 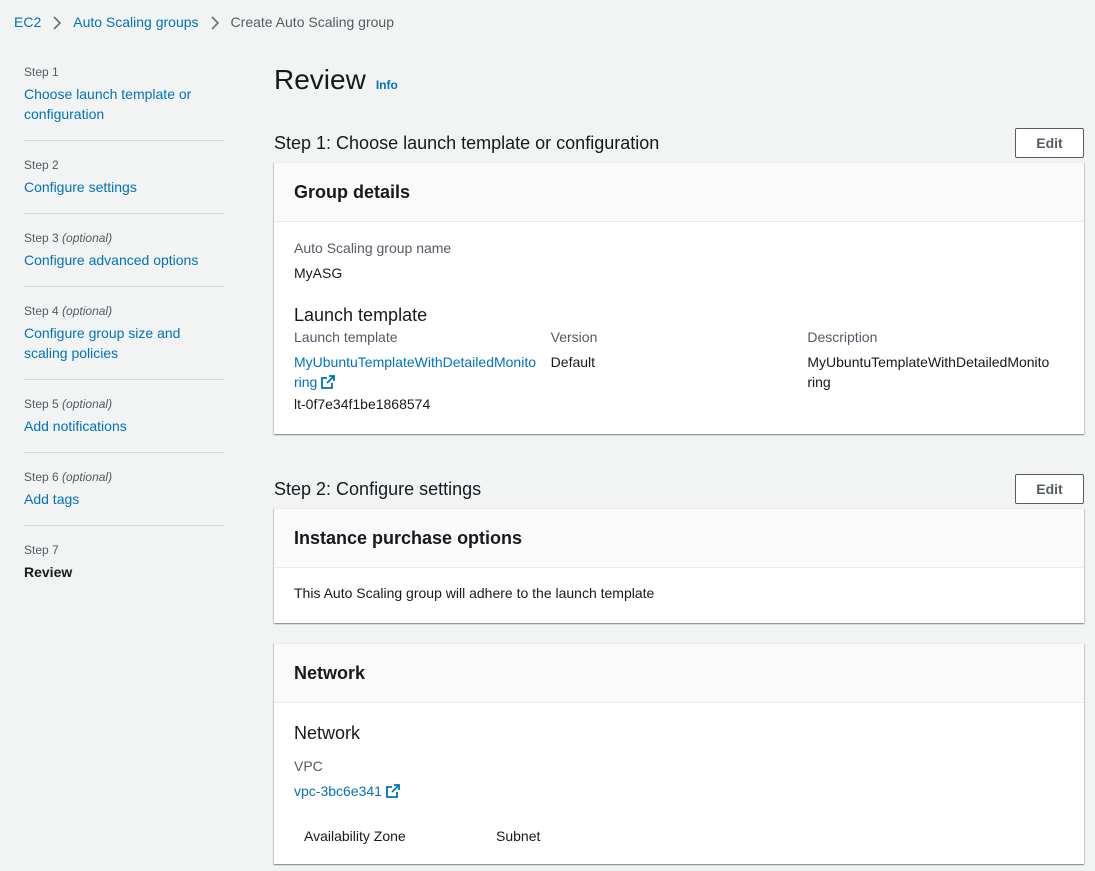 I want to click on card-title: Group details, so click(x=679, y=192).